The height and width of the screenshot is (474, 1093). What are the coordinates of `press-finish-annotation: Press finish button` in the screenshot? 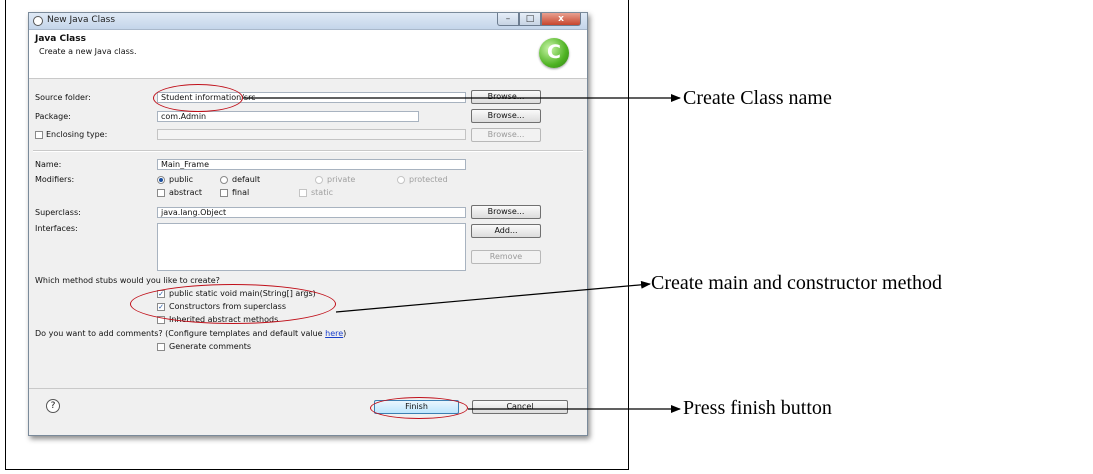 It's located at (757, 408).